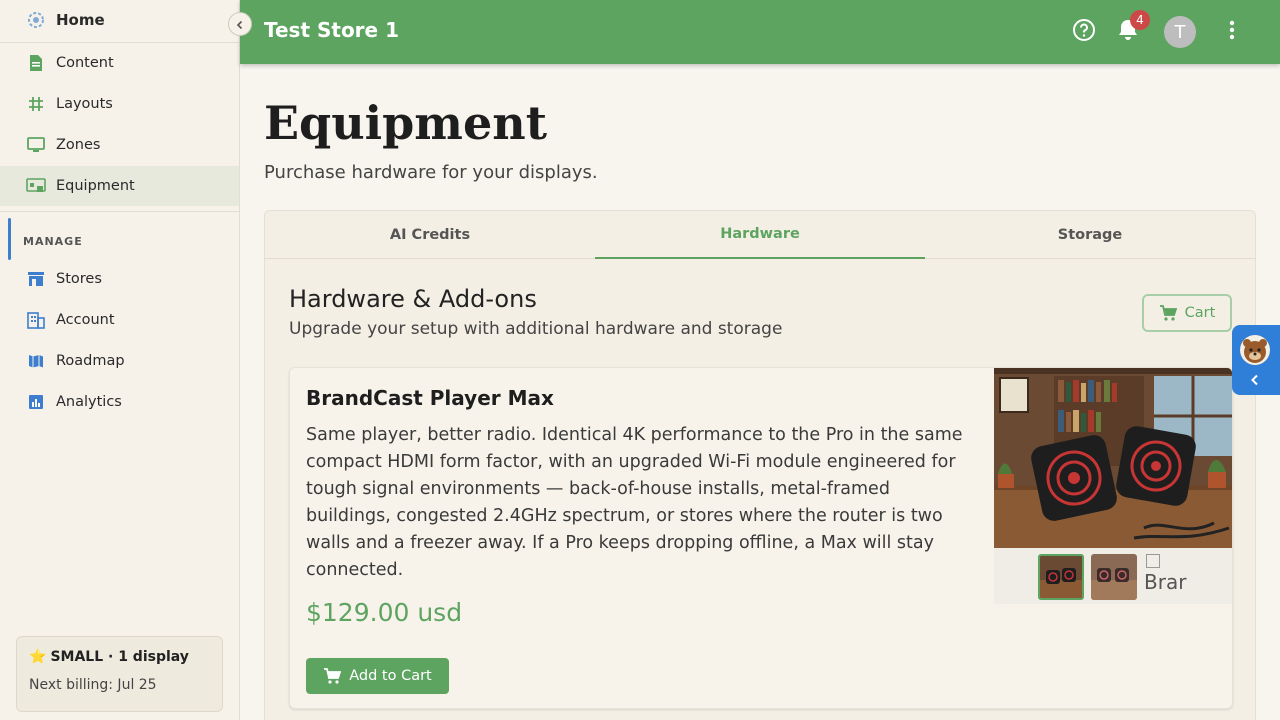  I want to click on add-cart-icon, so click(332, 676).